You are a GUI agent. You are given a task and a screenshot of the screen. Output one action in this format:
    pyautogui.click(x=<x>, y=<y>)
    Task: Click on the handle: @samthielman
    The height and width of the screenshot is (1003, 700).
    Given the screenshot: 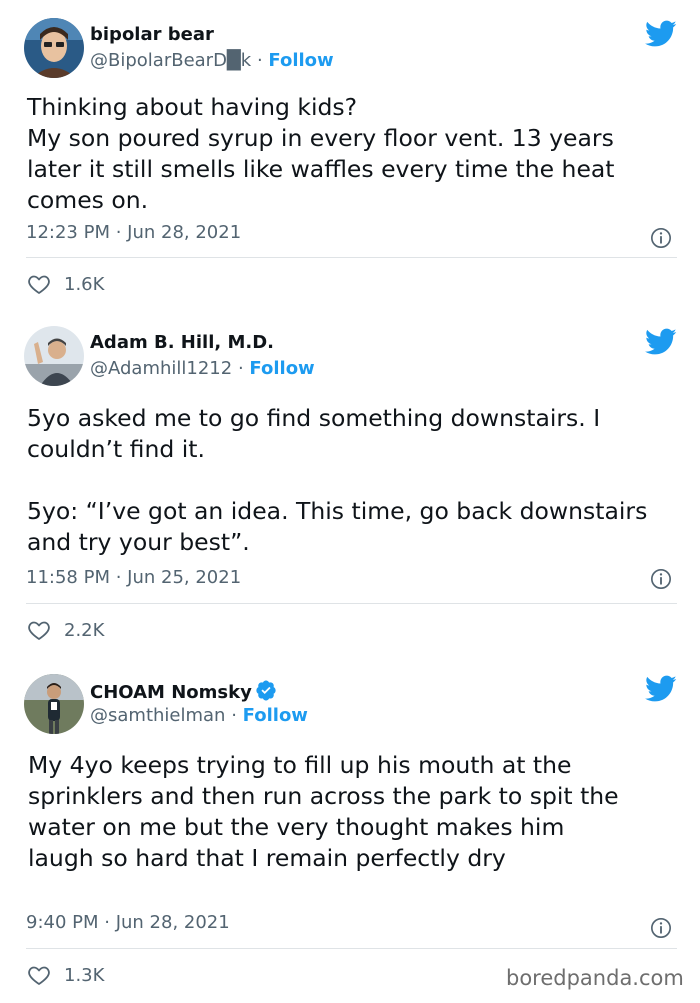 What is the action you would take?
    pyautogui.click(x=157, y=715)
    